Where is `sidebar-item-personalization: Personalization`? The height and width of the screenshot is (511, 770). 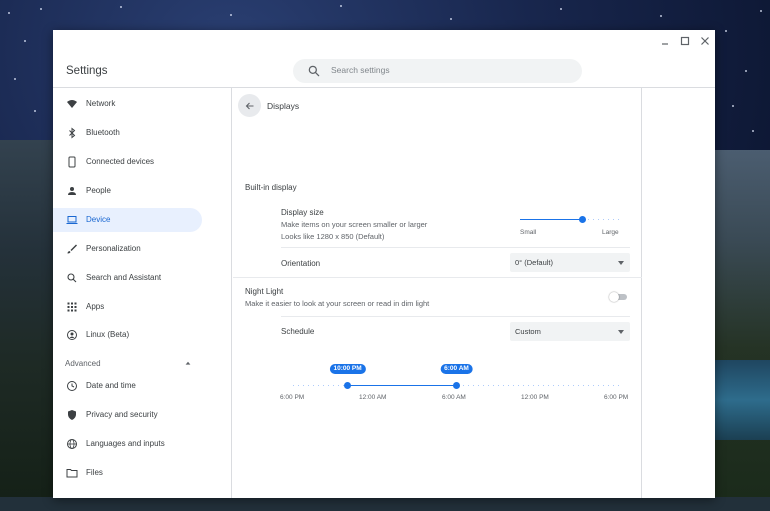 sidebar-item-personalization: Personalization is located at coordinates (127, 249).